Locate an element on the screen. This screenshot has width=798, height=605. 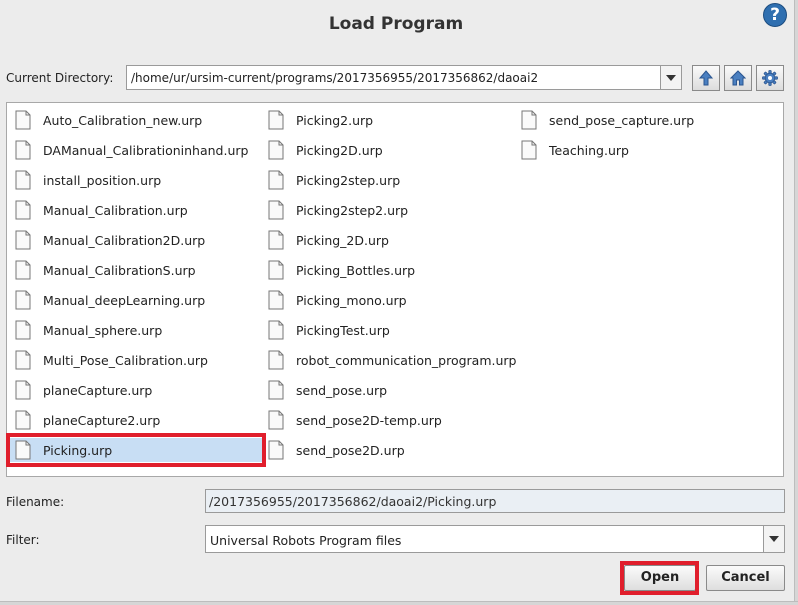
filename-field is located at coordinates (495, 501).